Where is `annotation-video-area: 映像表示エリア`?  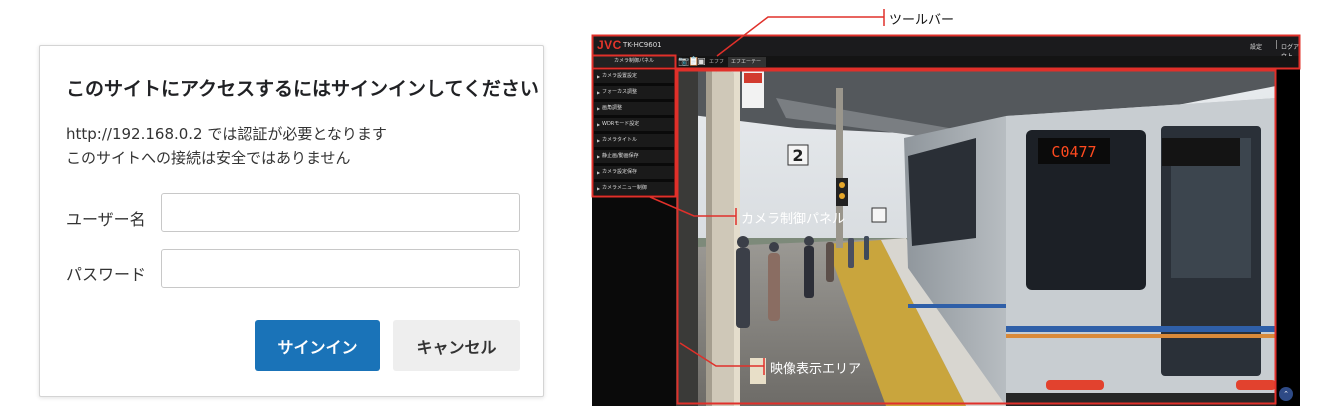 annotation-video-area: 映像表示エリア is located at coordinates (816, 369).